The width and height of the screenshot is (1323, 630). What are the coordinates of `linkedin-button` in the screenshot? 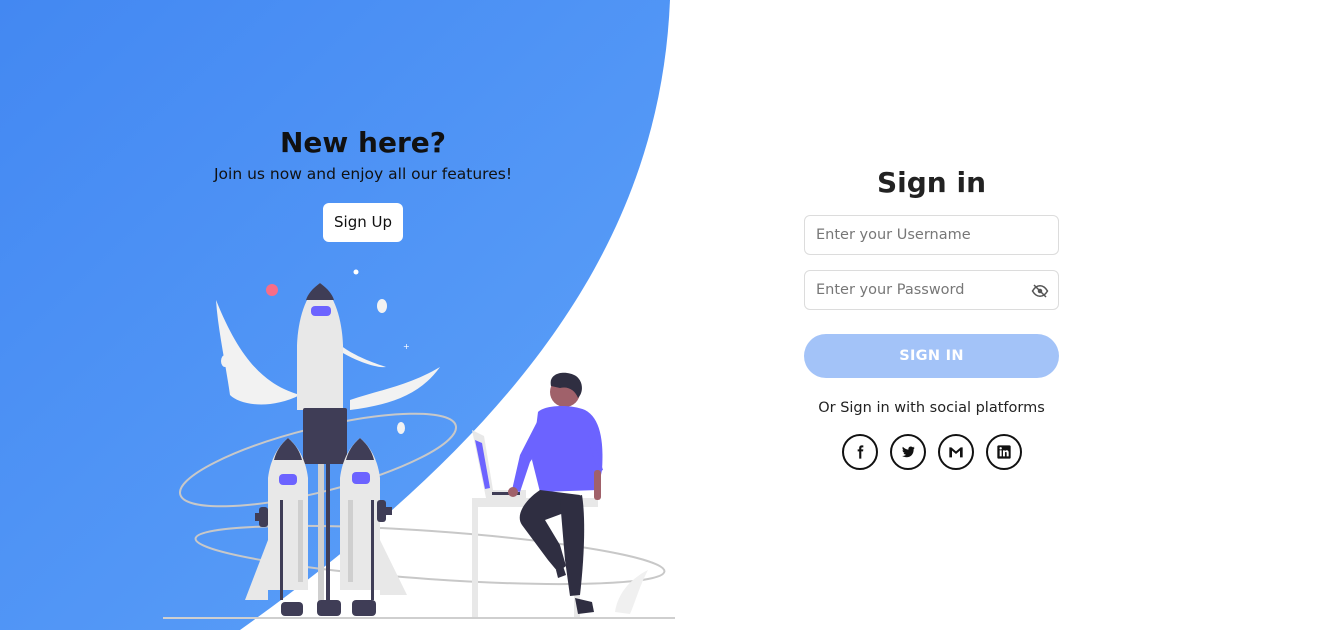 It's located at (1003, 452).